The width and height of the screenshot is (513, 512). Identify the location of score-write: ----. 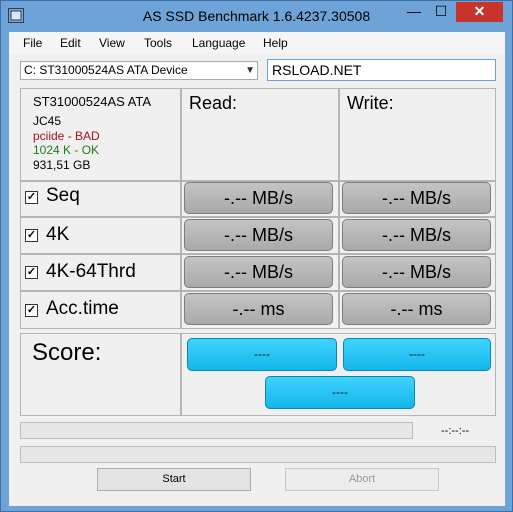
(417, 354).